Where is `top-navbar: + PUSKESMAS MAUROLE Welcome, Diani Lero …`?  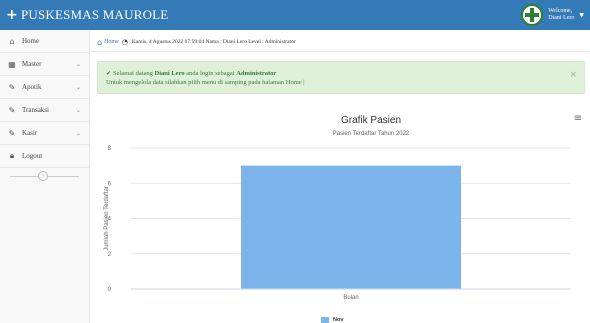
top-navbar: + PUSKESMAS MAUROLE Welcome, Diani Lero … is located at coordinates (295, 15).